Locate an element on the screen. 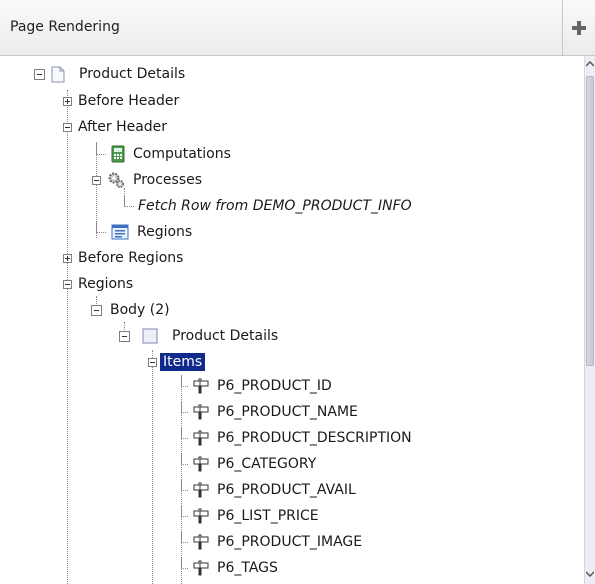 Image resolution: width=595 pixels, height=584 pixels. tree-node-label: P6_PRODUCT_AVAIL is located at coordinates (286, 490).